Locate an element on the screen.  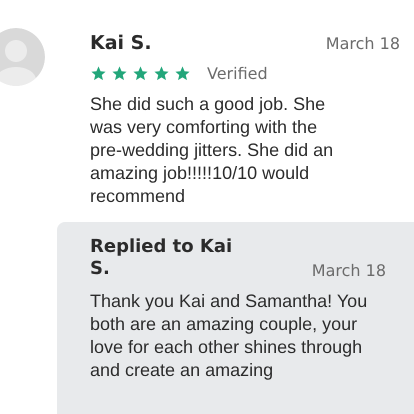
review-date: March 18 is located at coordinates (363, 43).